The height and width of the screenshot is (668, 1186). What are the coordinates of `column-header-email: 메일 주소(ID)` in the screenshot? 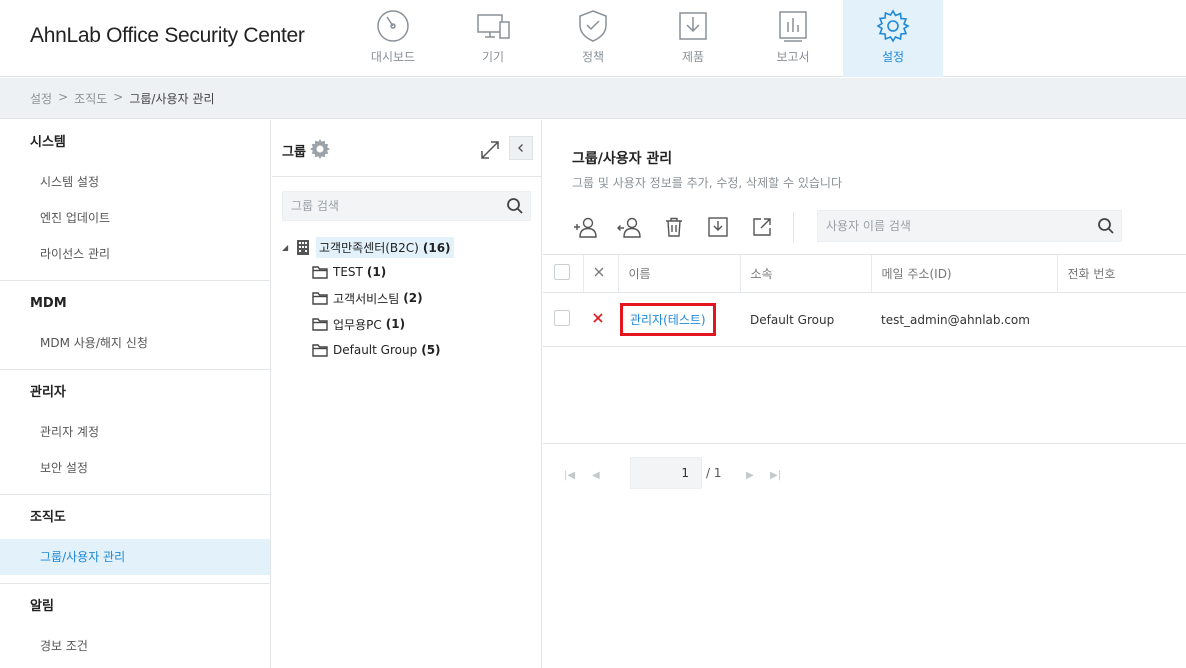 It's located at (964, 273).